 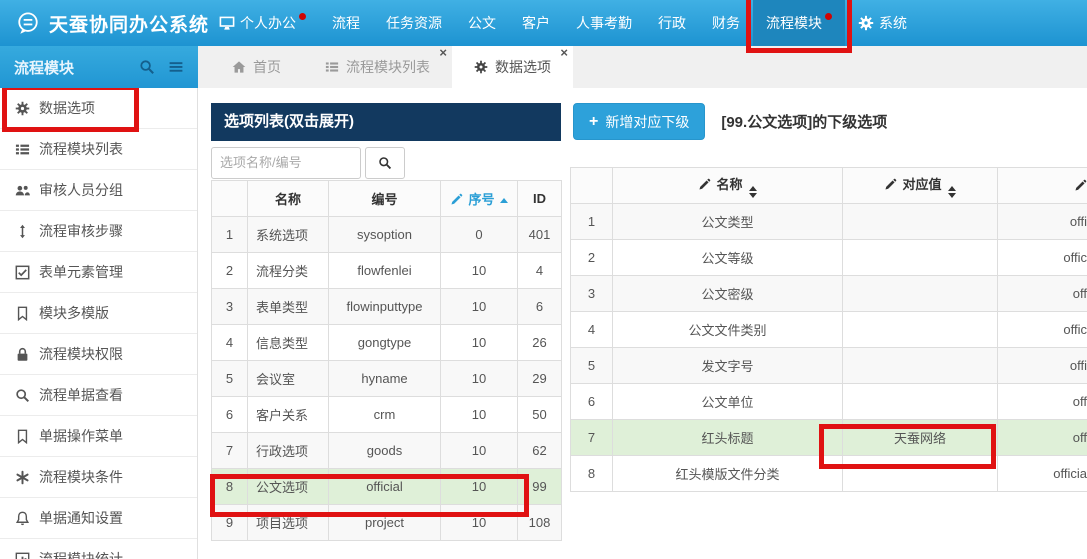 I want to click on table-cell: 系统选项, so click(x=288, y=234).